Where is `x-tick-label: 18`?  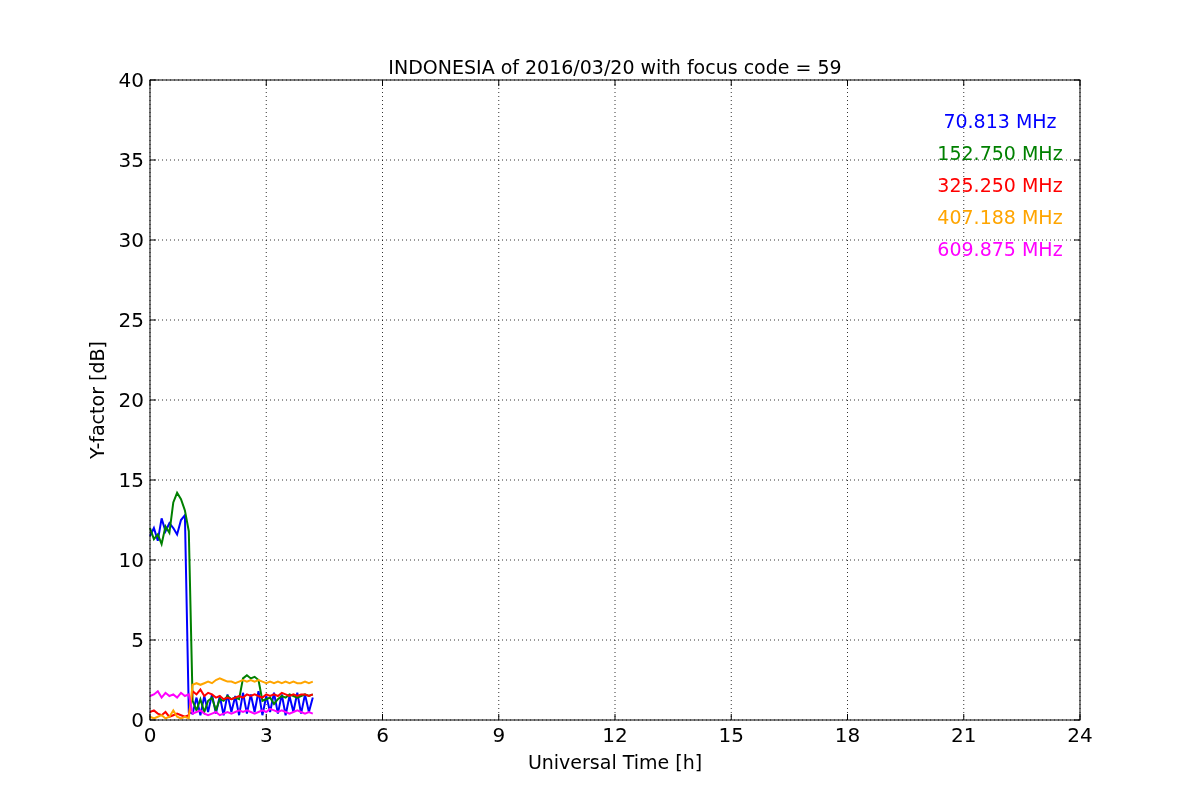
x-tick-label: 18 is located at coordinates (847, 735).